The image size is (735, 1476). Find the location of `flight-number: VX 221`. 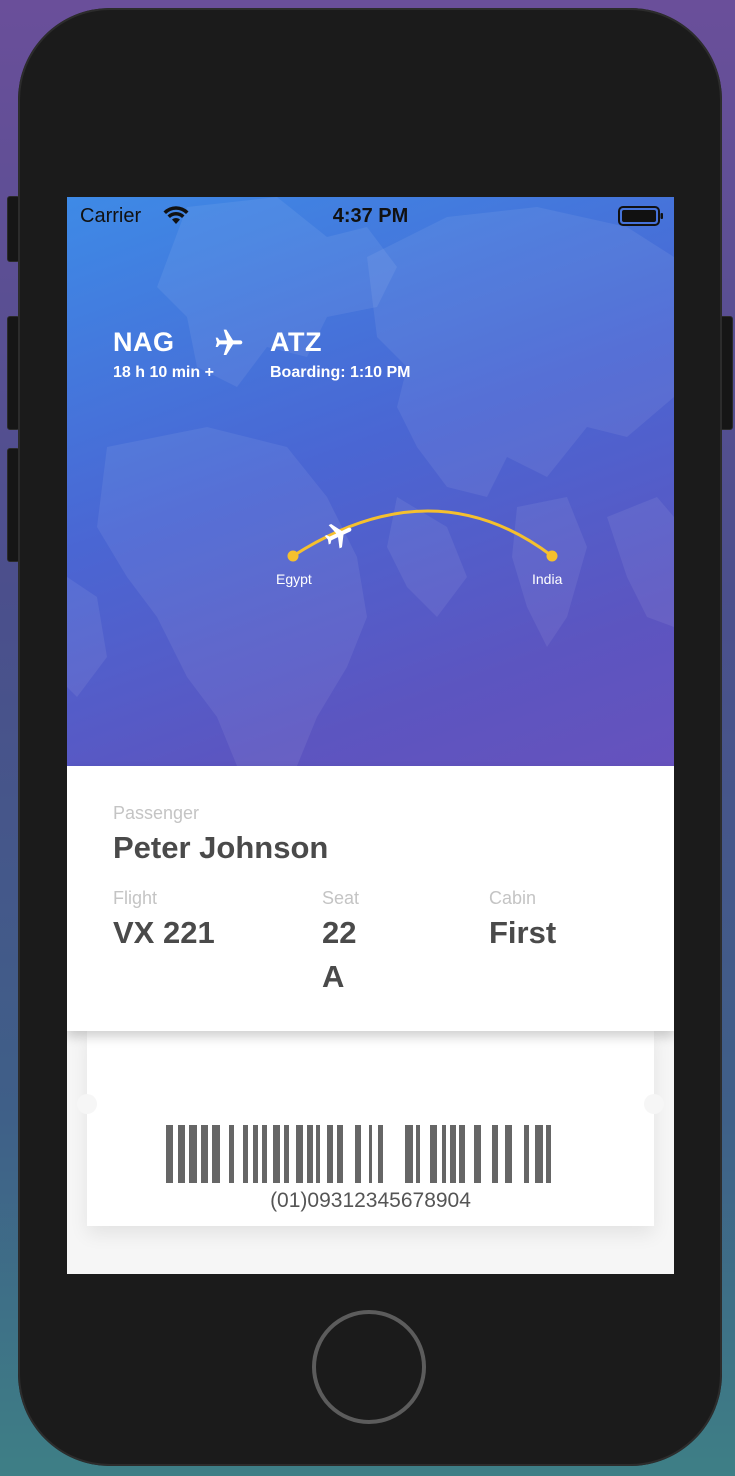

flight-number: VX 221 is located at coordinates (164, 932).